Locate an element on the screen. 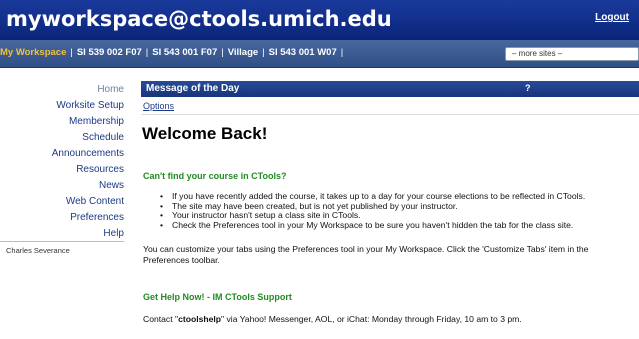 This screenshot has height=339, width=639. tool-title-bar: Message of the Day ? is located at coordinates (390, 89).